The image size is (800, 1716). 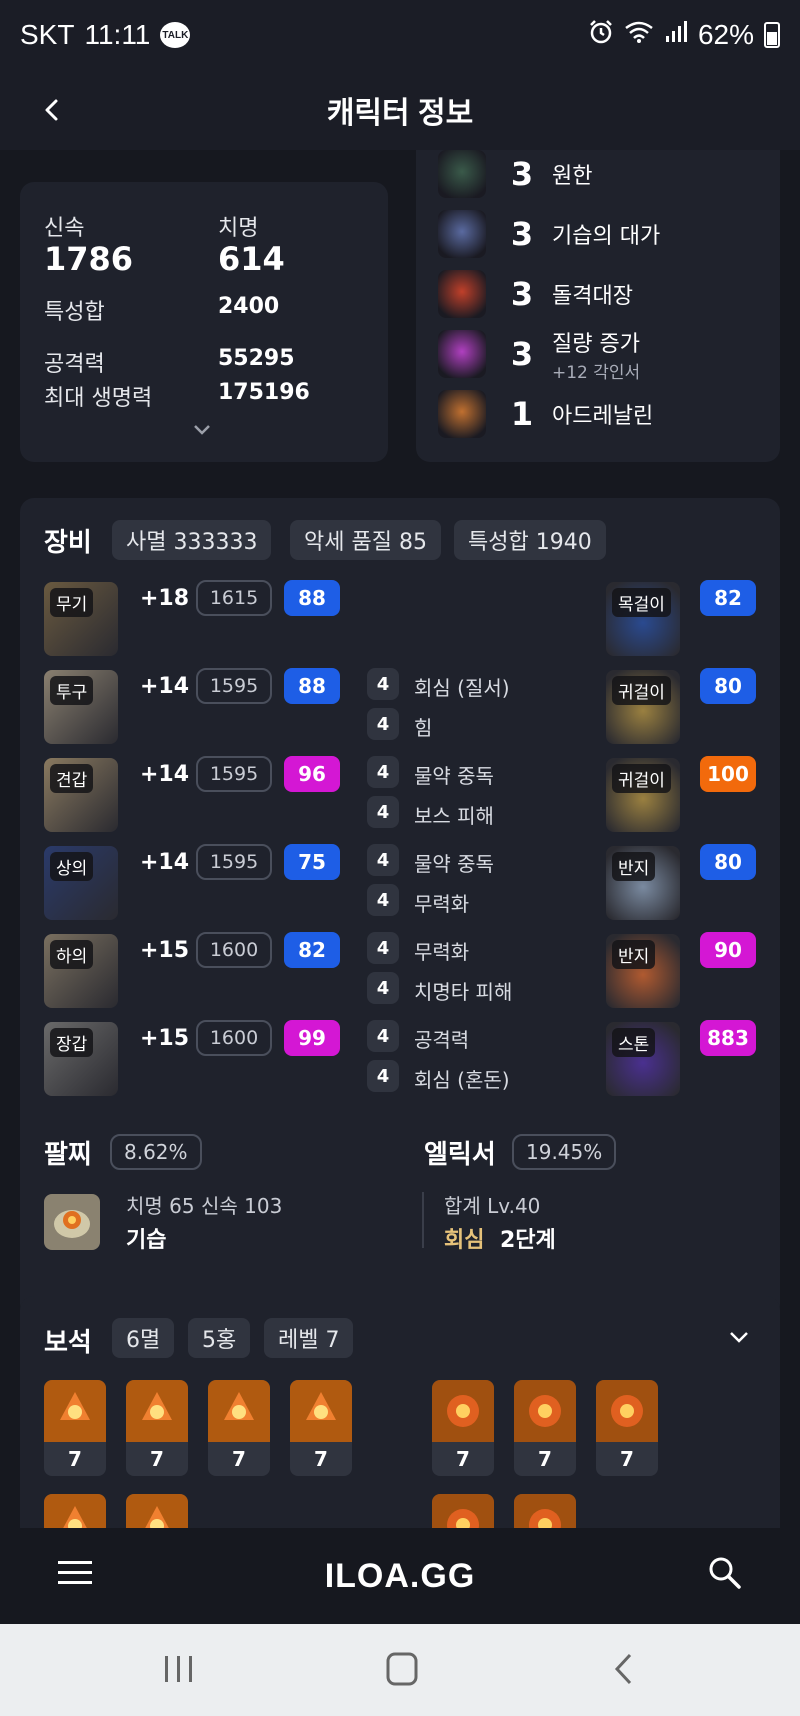 I want to click on engraving-row: 3 질량 증가 +12 각인서, so click(x=539, y=354).